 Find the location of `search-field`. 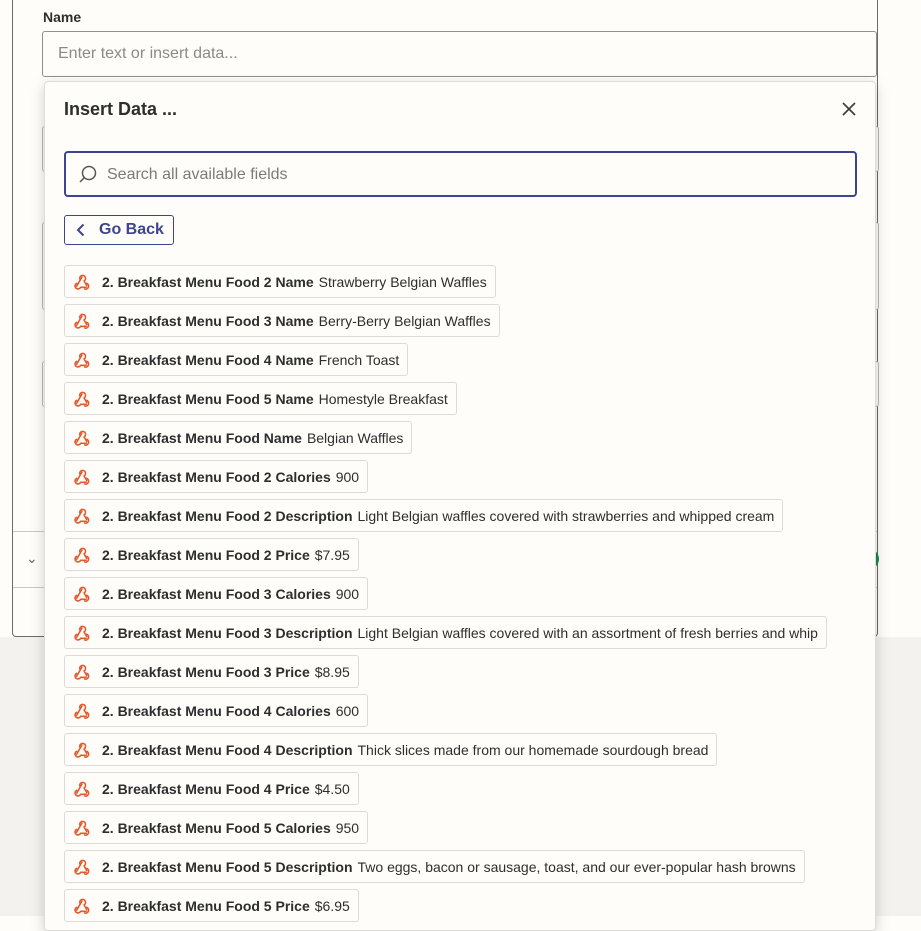

search-field is located at coordinates (460, 174).